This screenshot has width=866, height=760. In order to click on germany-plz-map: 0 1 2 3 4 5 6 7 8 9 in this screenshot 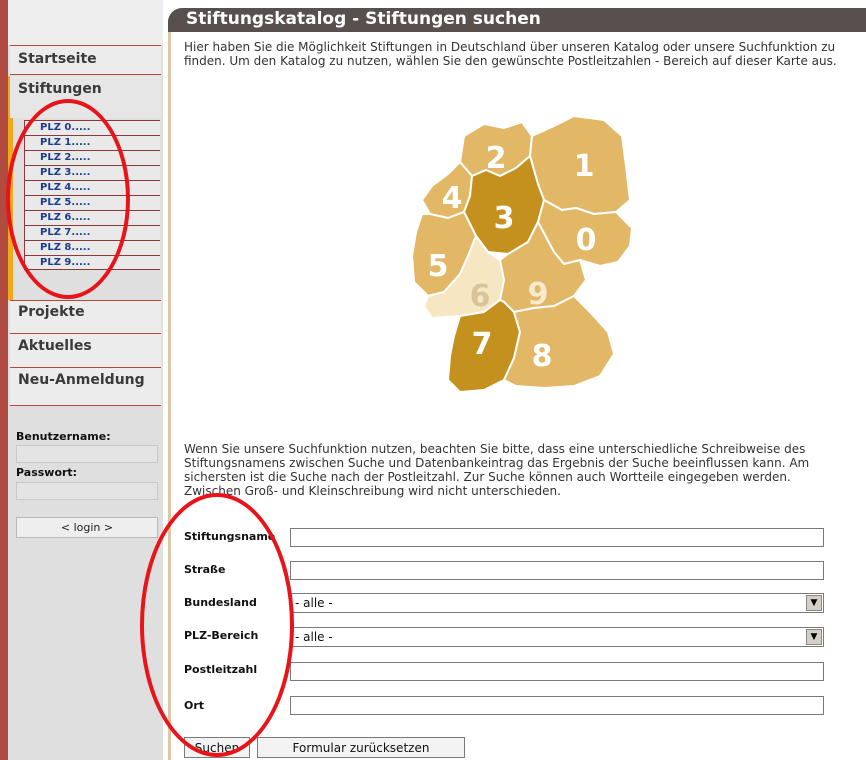, I will do `click(527, 251)`.